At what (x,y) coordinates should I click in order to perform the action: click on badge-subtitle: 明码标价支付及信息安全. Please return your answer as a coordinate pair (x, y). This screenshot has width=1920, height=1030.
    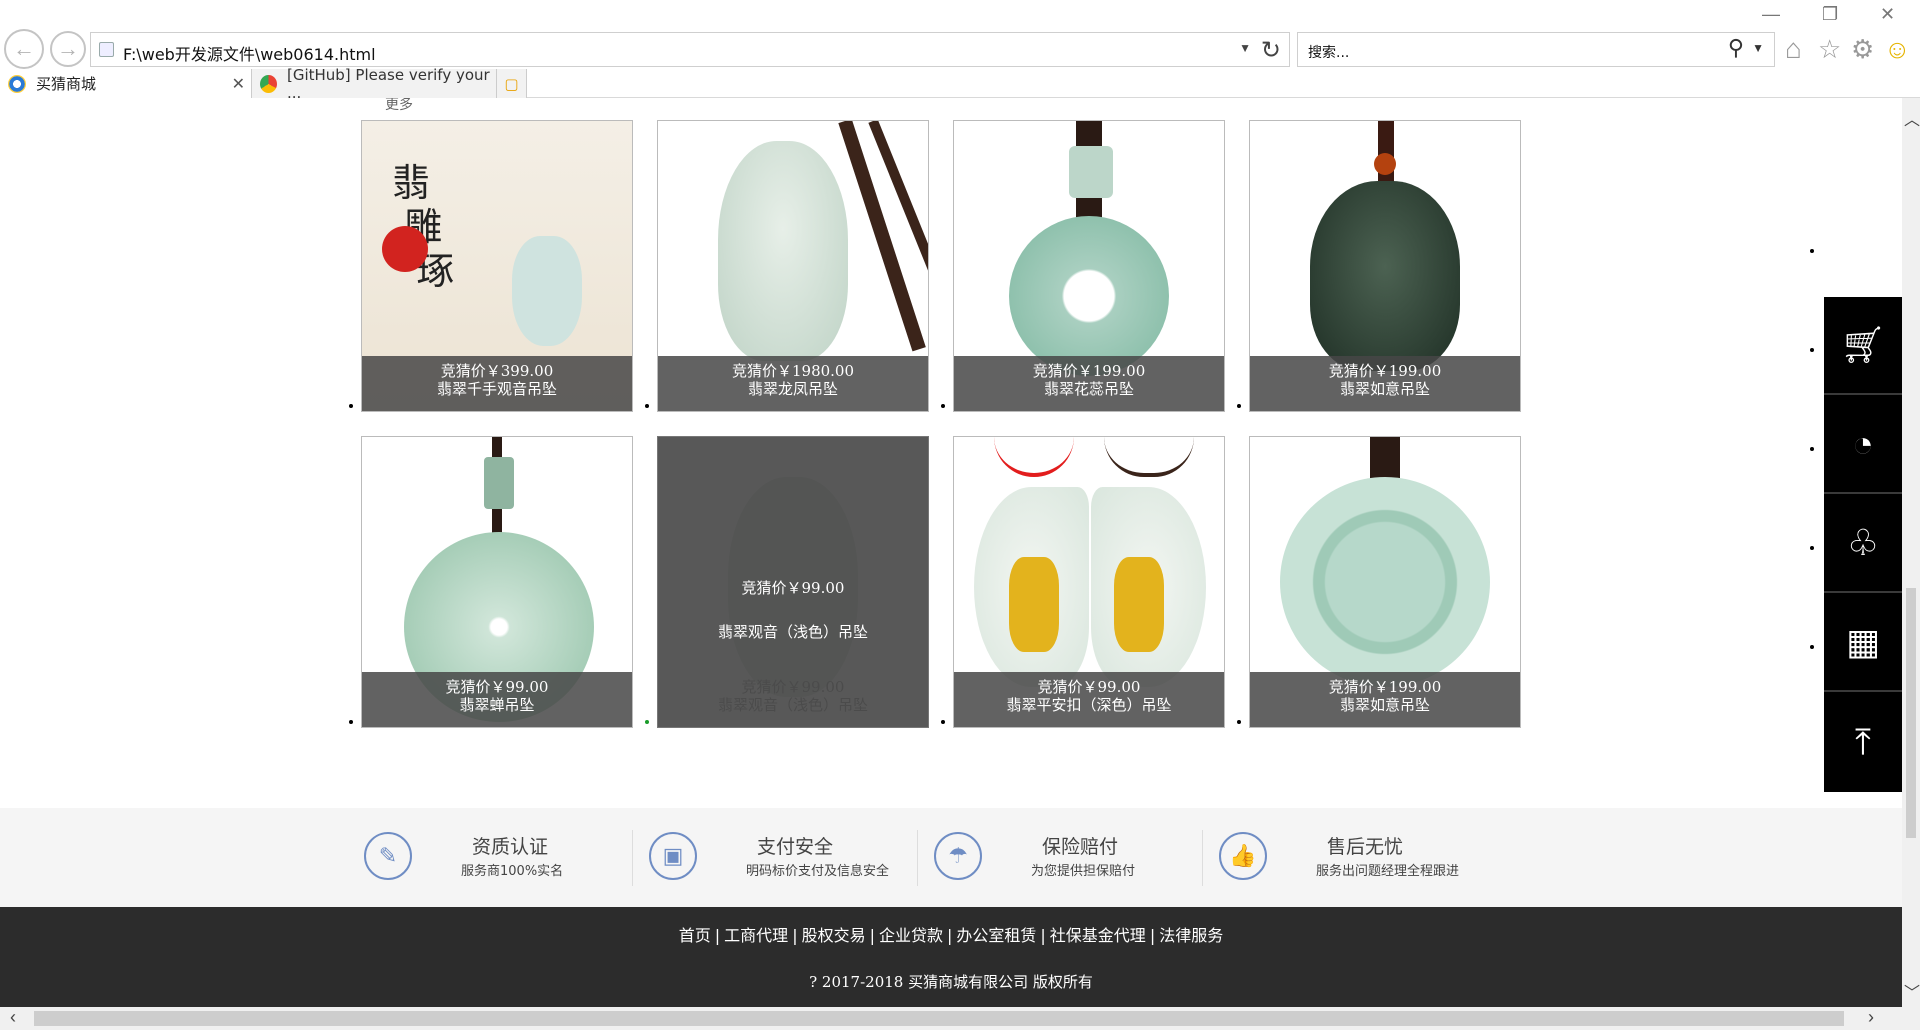
    Looking at the image, I should click on (818, 871).